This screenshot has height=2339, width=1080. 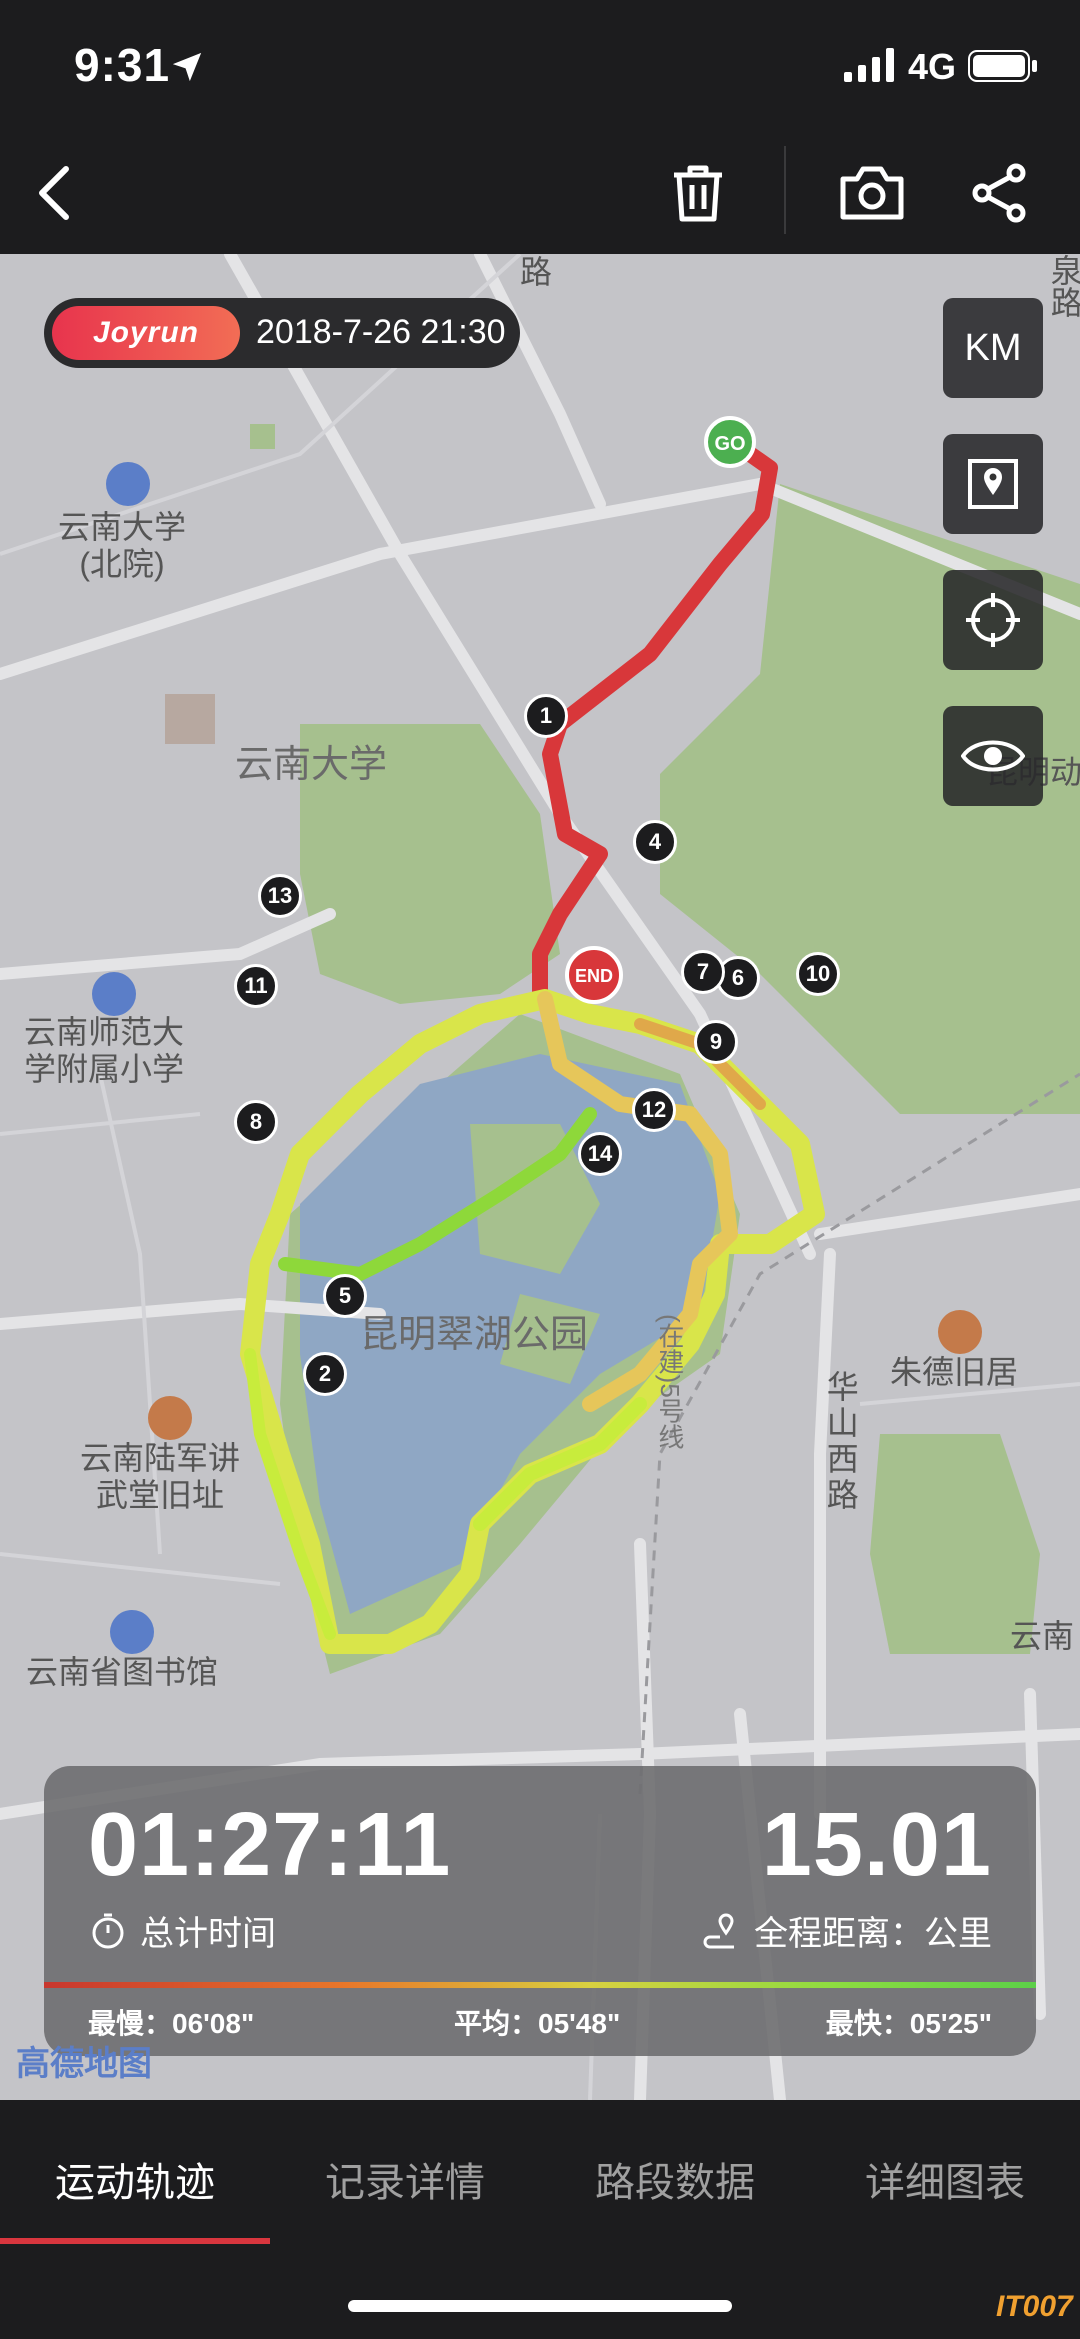 I want to click on network-type: 4G, so click(x=932, y=66).